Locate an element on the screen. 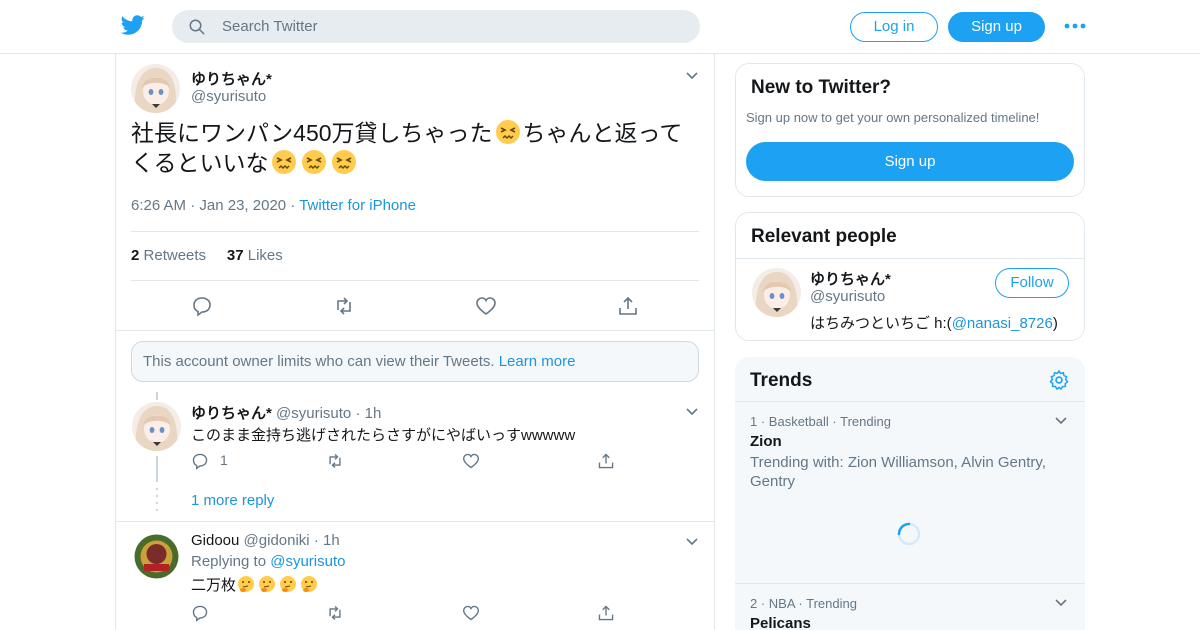  author-name: ゆりちゃん* is located at coordinates (231, 79).